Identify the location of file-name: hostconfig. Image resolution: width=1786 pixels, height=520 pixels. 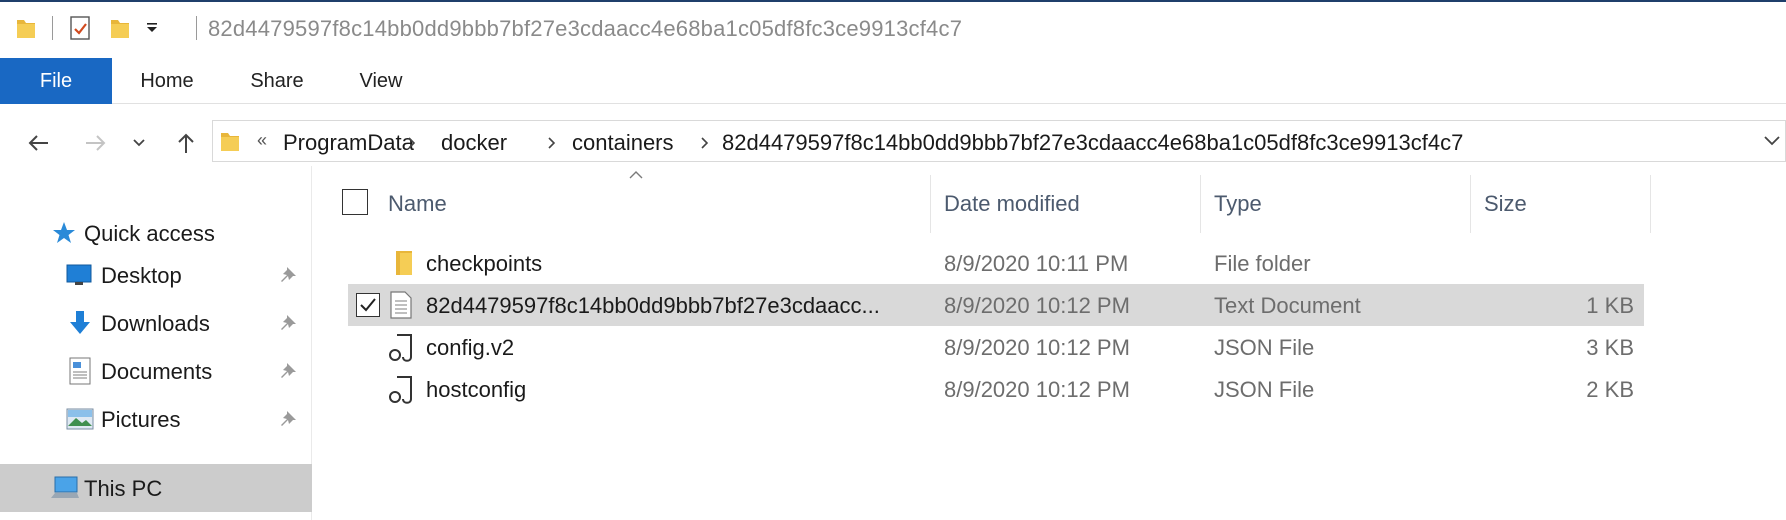
(476, 390).